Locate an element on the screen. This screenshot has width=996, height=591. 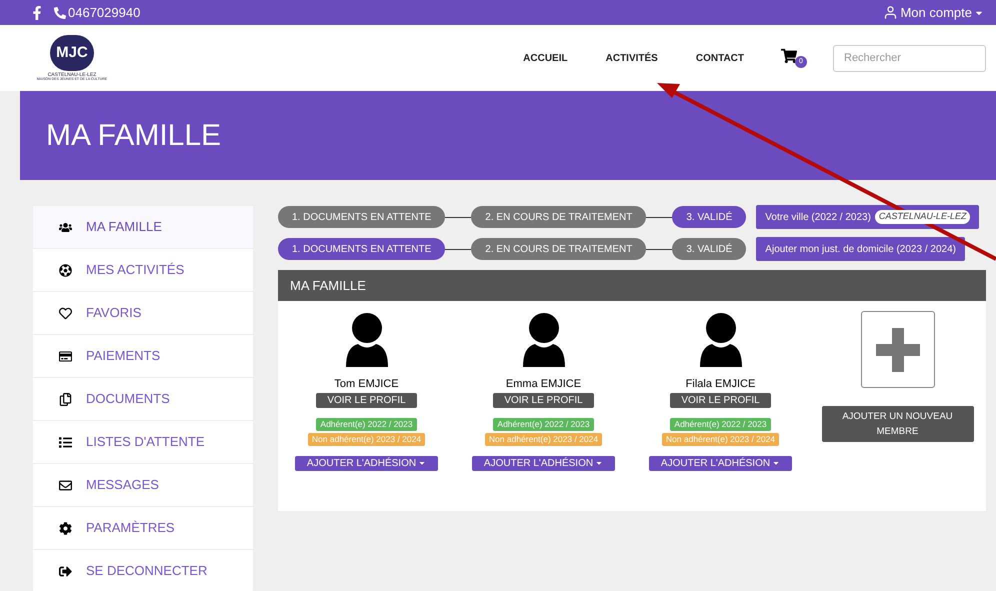
copy-icon is located at coordinates (65, 399).